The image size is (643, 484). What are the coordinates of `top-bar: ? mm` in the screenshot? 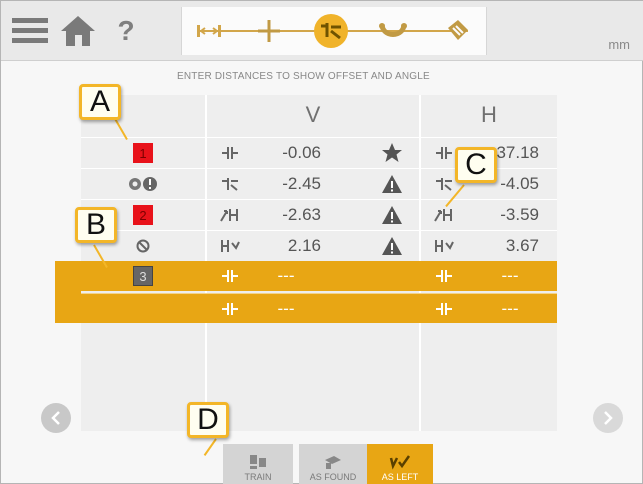 It's located at (322, 31).